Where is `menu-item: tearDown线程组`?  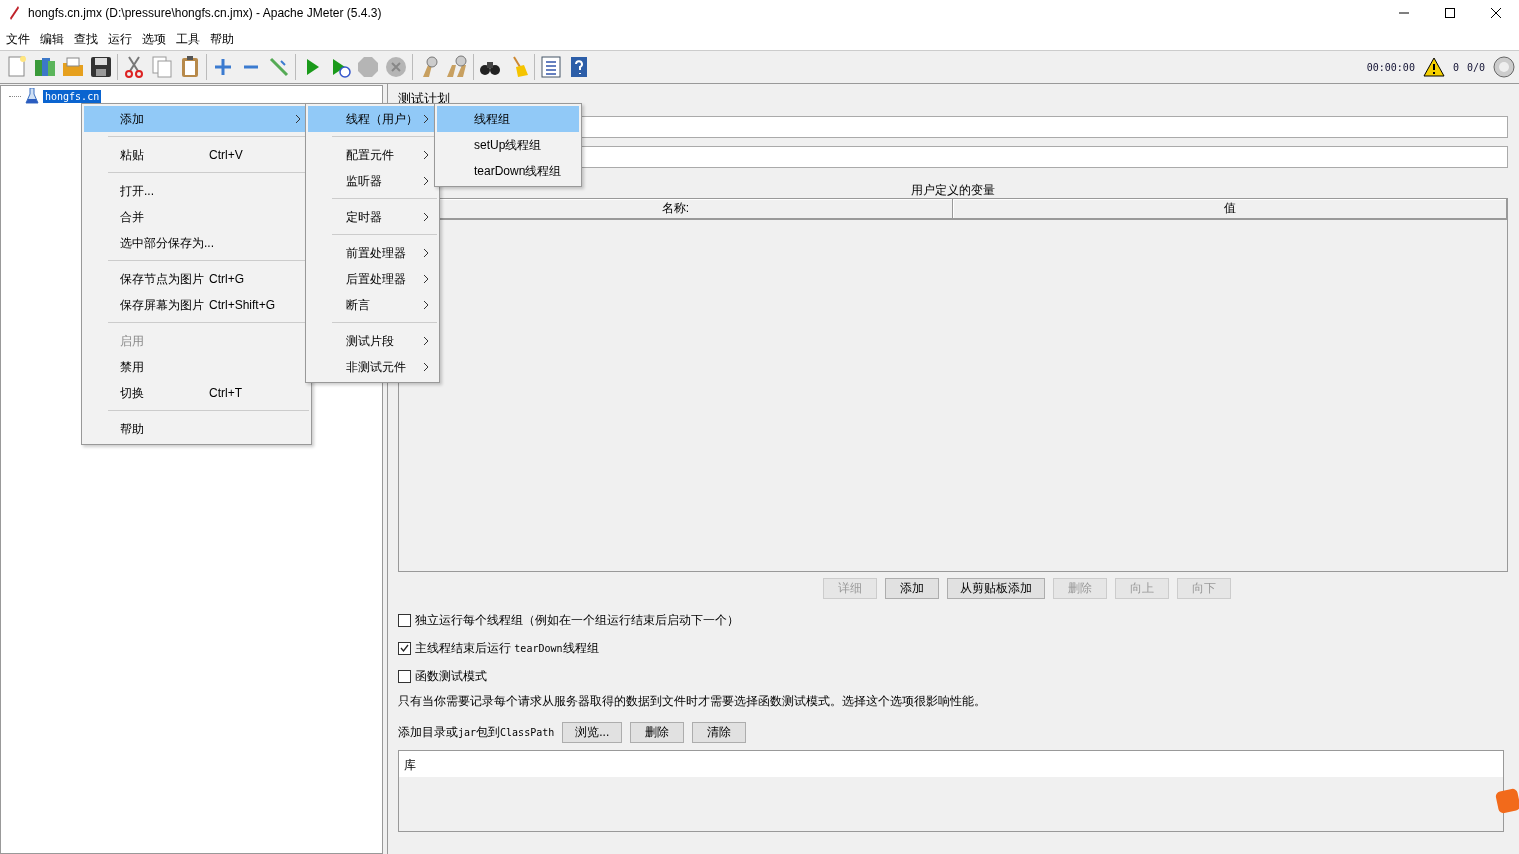
menu-item: tearDown线程组 is located at coordinates (508, 171).